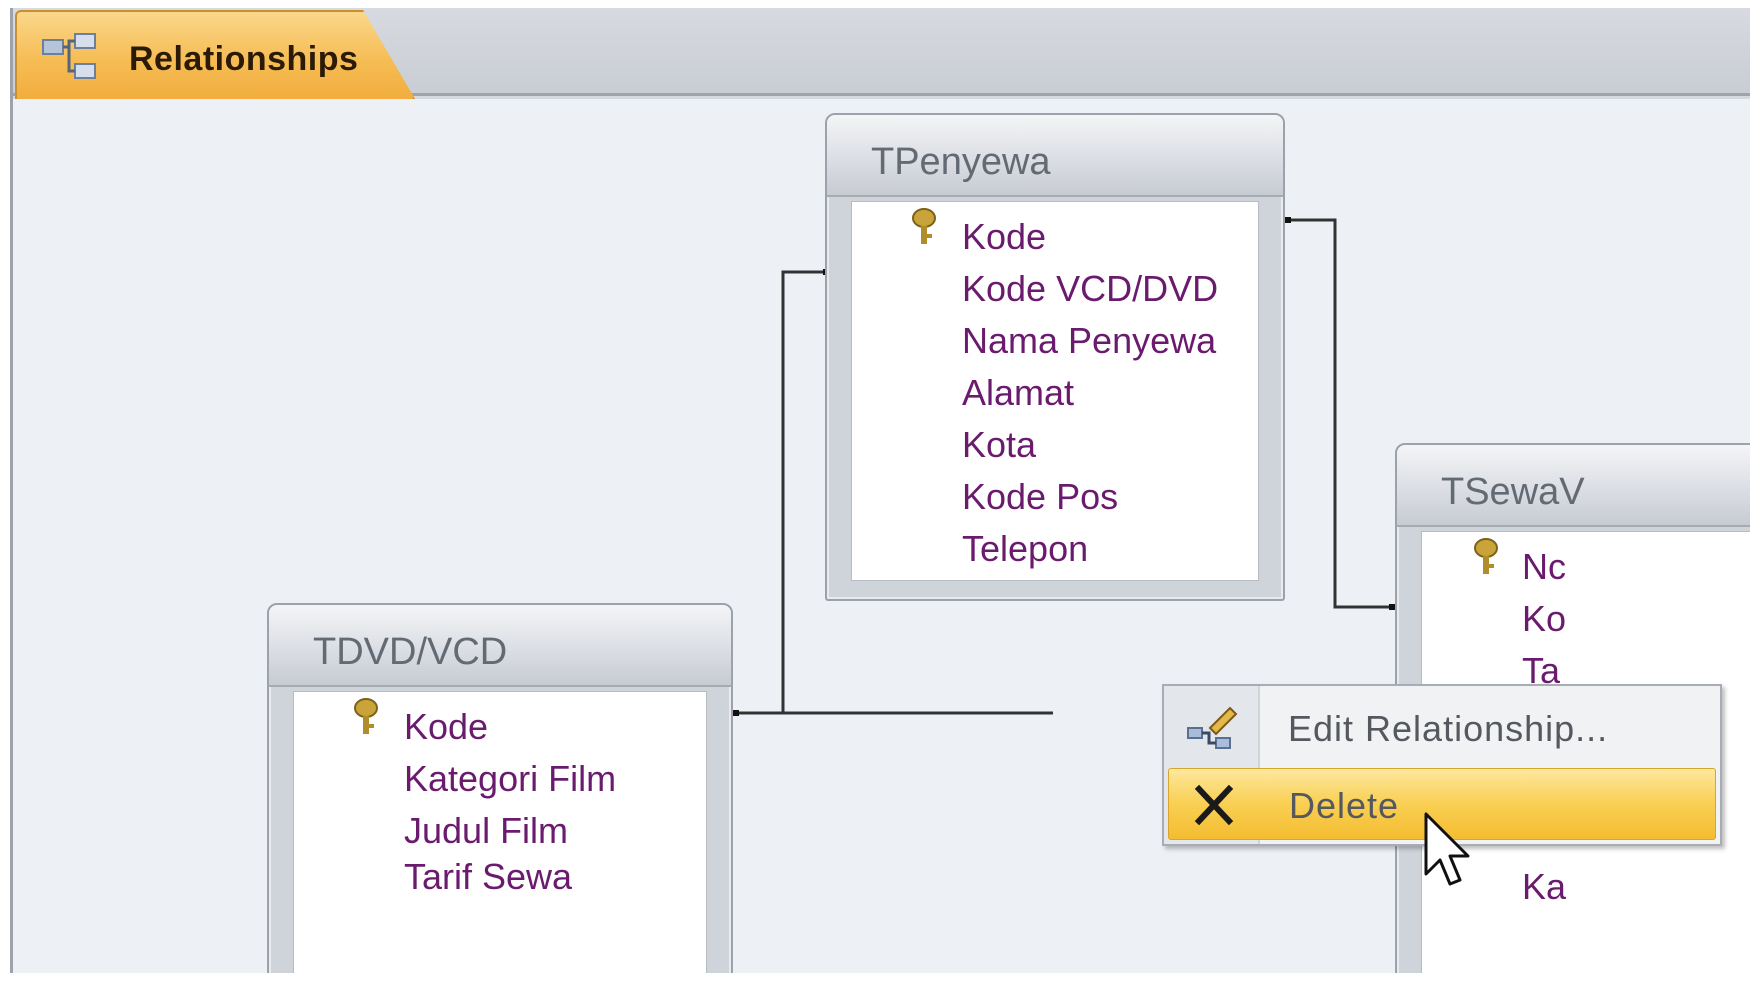  I want to click on field-row: Nc, so click(1586, 565).